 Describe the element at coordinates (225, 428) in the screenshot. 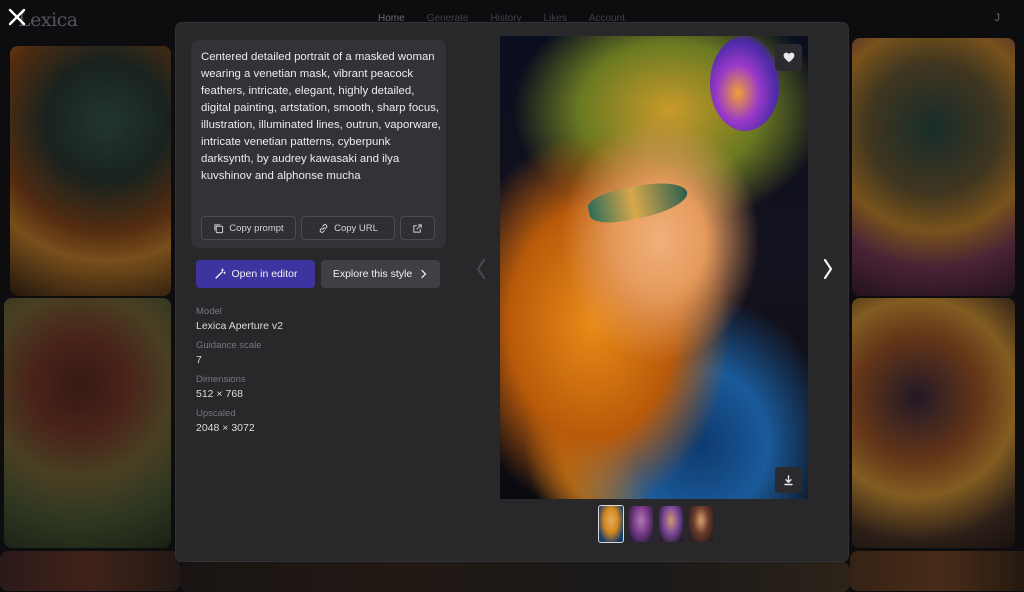

I see `upscaled-value: 2048 × 3072` at that location.